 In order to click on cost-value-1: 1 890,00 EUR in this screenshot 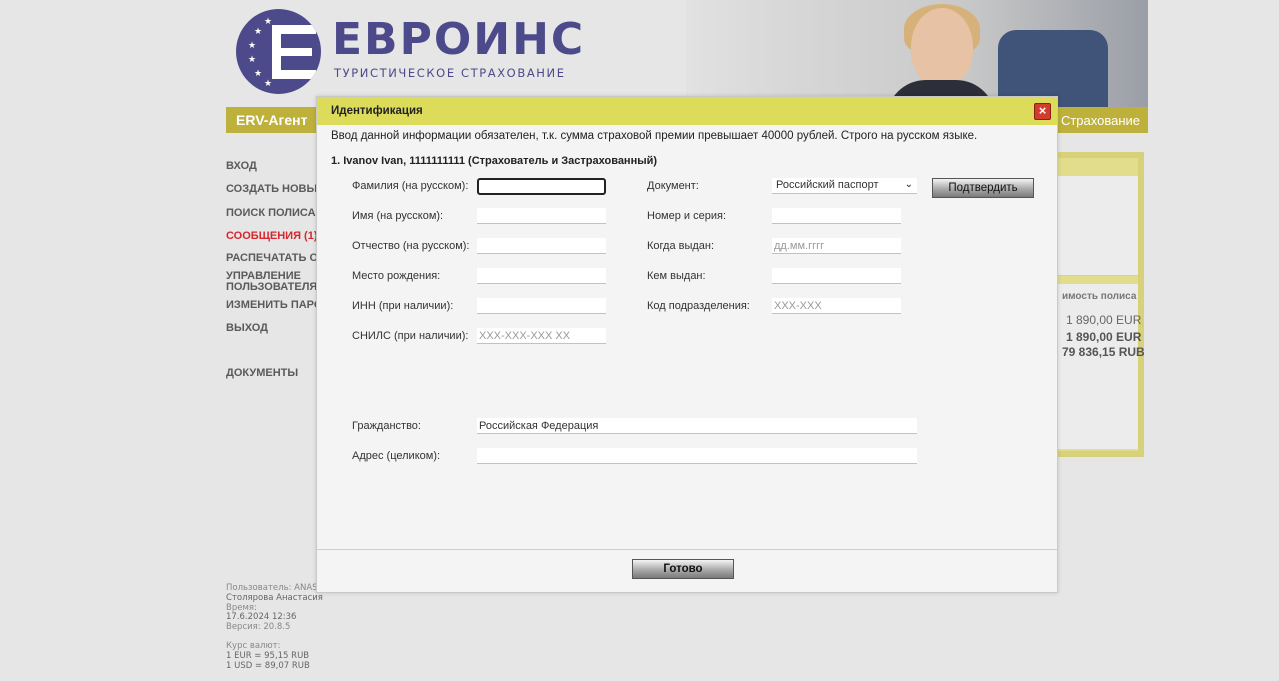, I will do `click(1104, 320)`.